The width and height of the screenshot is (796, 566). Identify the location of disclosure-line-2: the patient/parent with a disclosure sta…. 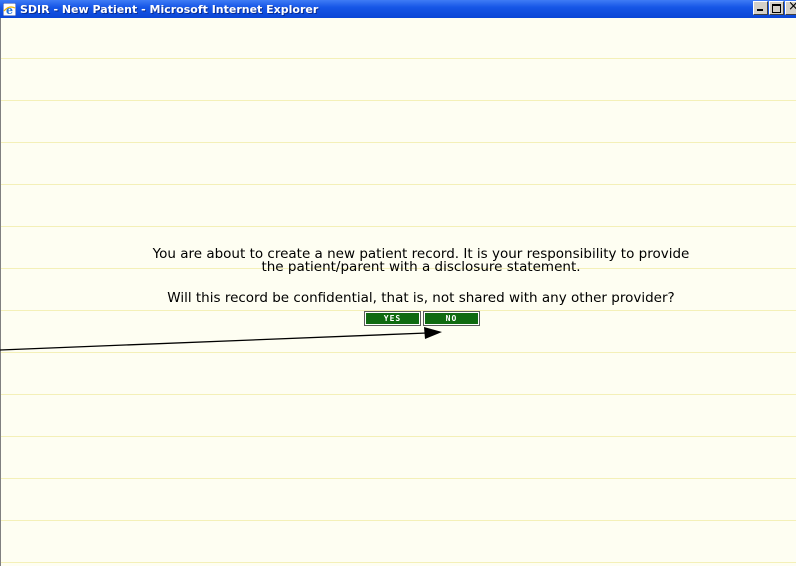
(421, 267).